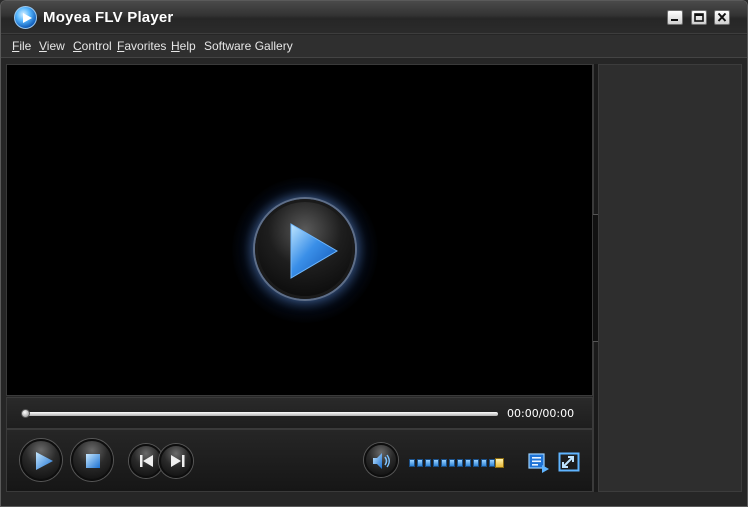 Image resolution: width=748 pixels, height=507 pixels. I want to click on seek-panel: 00:00/00:00, so click(299, 413).